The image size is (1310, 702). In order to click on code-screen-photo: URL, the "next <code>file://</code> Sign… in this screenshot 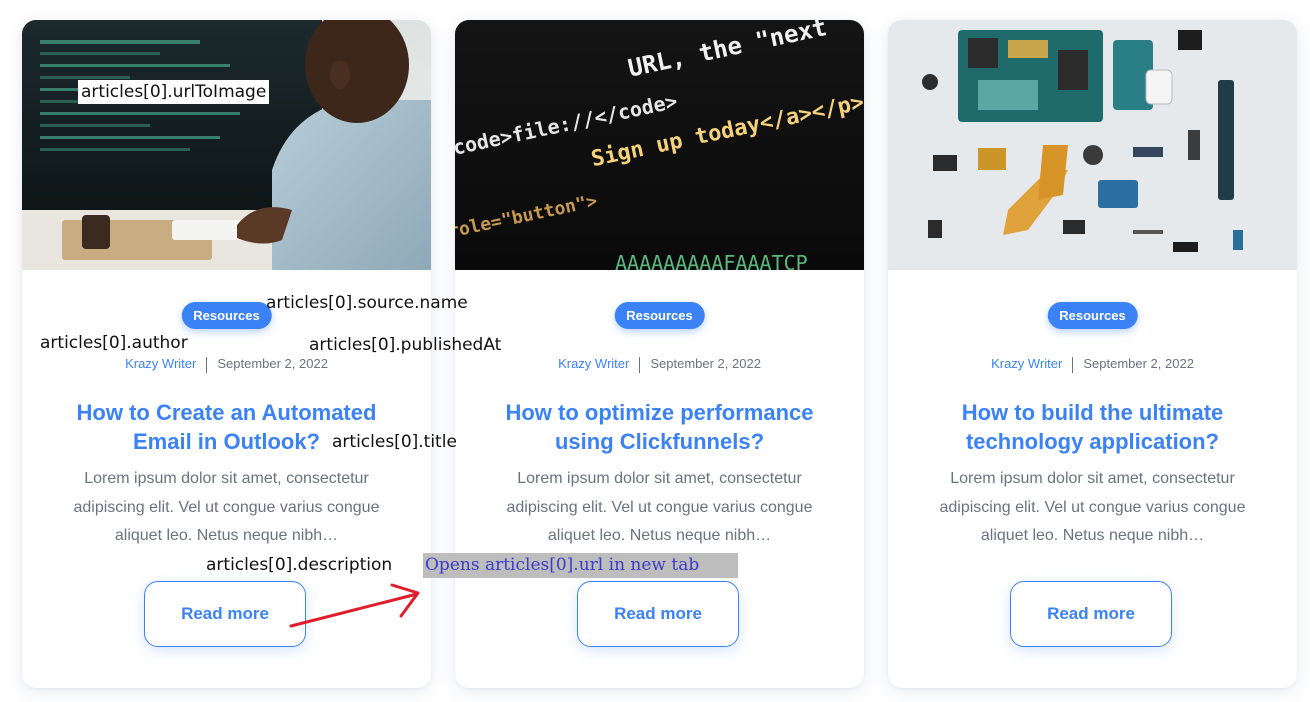, I will do `click(659, 145)`.